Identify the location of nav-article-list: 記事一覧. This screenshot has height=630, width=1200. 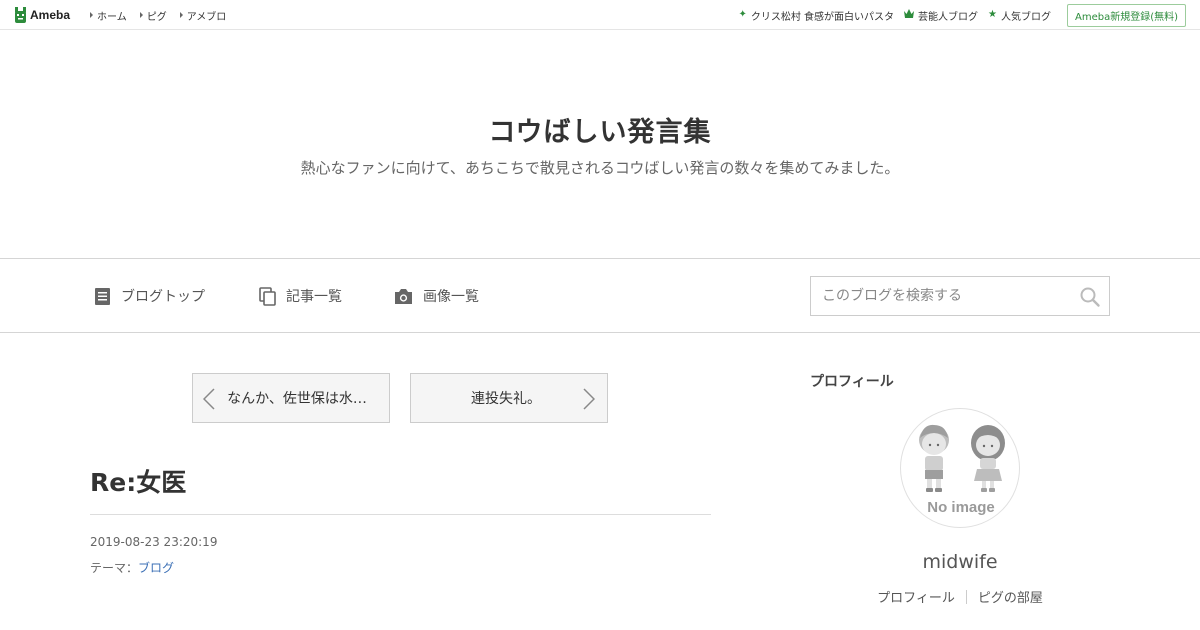
(300, 296).